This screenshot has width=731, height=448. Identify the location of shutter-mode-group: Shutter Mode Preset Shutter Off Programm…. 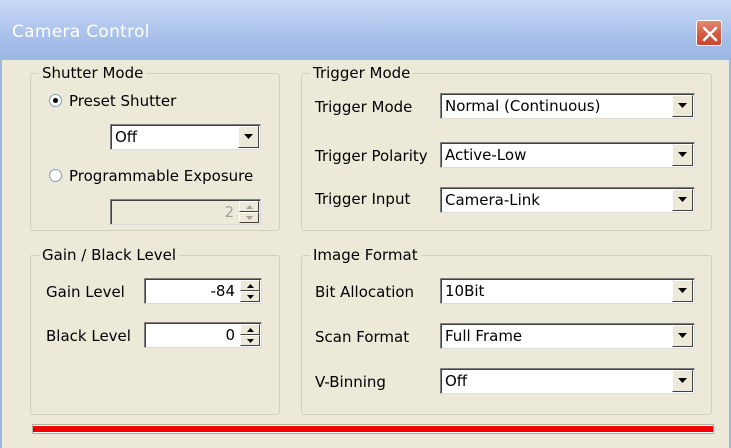
(155, 147).